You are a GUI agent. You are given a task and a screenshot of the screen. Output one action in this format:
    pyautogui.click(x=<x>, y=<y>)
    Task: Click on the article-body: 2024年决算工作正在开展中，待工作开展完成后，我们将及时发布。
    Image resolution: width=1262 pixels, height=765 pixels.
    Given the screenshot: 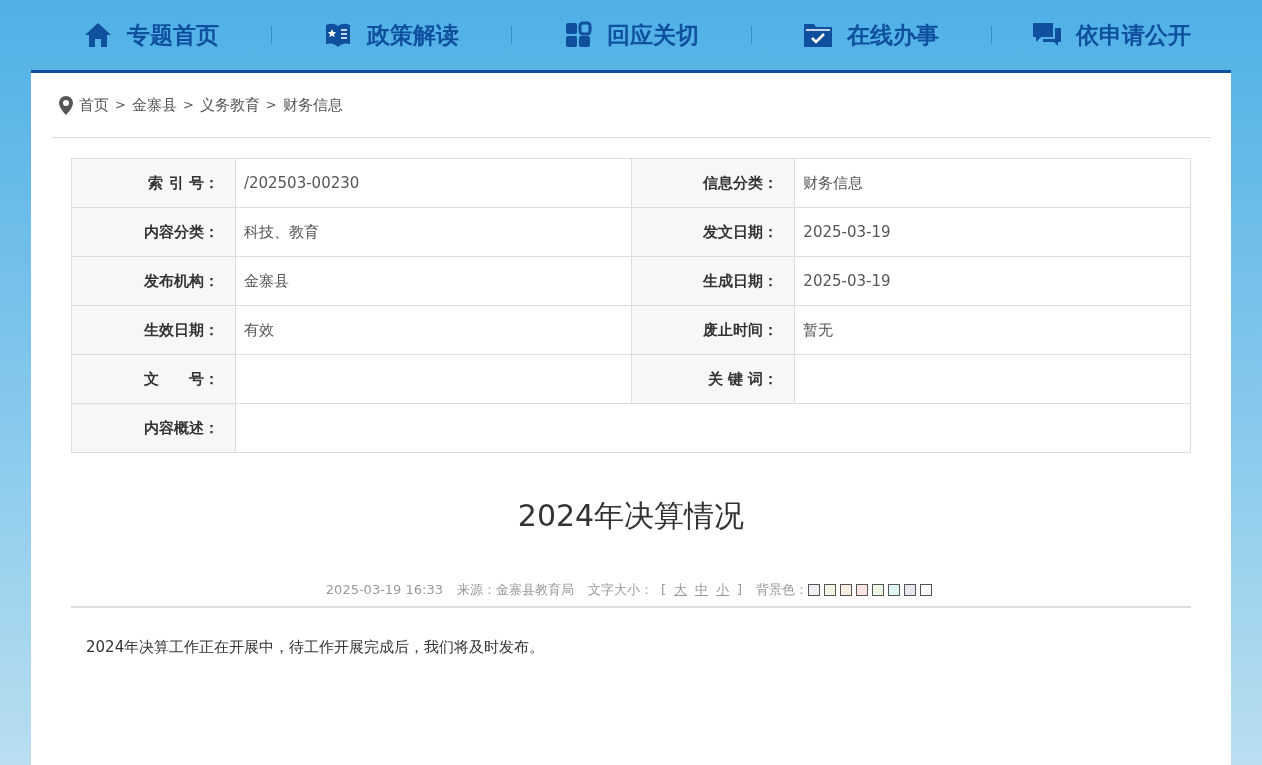 What is the action you would take?
    pyautogui.click(x=315, y=647)
    